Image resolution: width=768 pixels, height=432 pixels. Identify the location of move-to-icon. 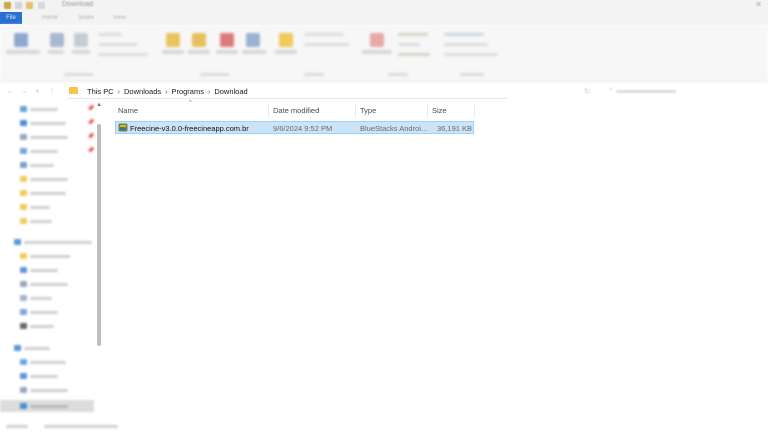
(173, 40).